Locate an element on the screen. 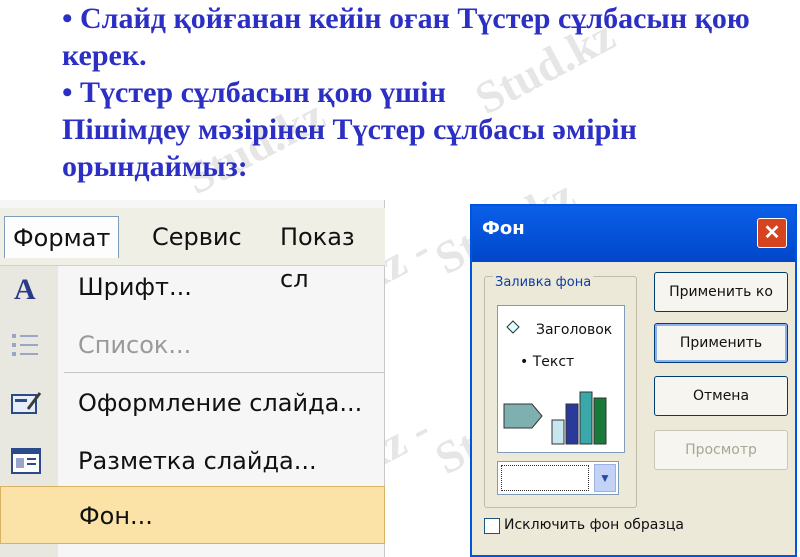  preview-chart-icon is located at coordinates (555, 418).